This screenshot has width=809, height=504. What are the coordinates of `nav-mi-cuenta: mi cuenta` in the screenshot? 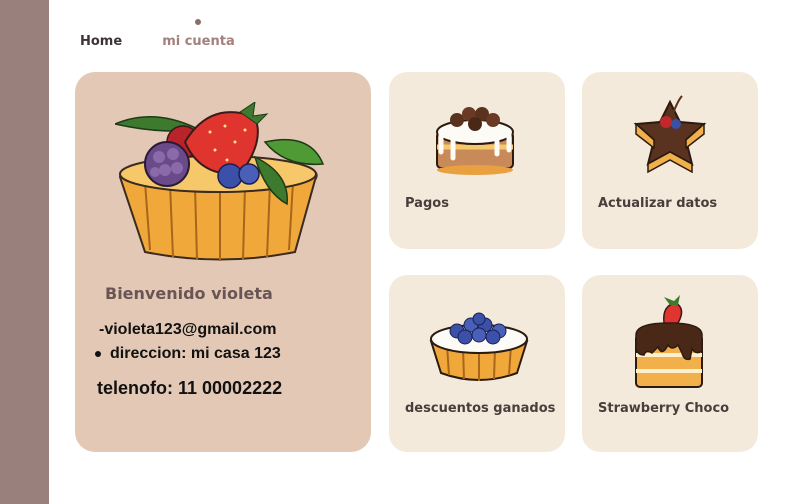 It's located at (198, 34).